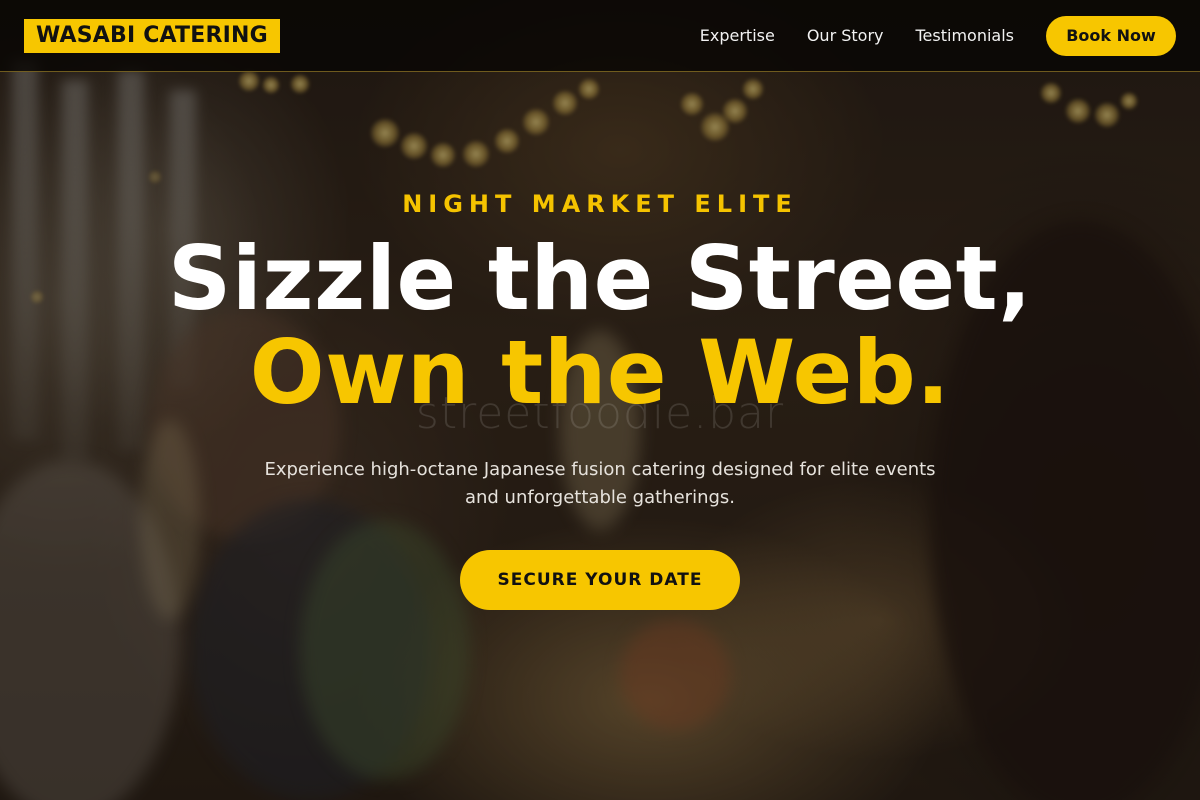 This screenshot has height=800, width=1200. What do you see at coordinates (600, 204) in the screenshot?
I see `hero-eyebrow: NIGHT MARKET ELITE` at bounding box center [600, 204].